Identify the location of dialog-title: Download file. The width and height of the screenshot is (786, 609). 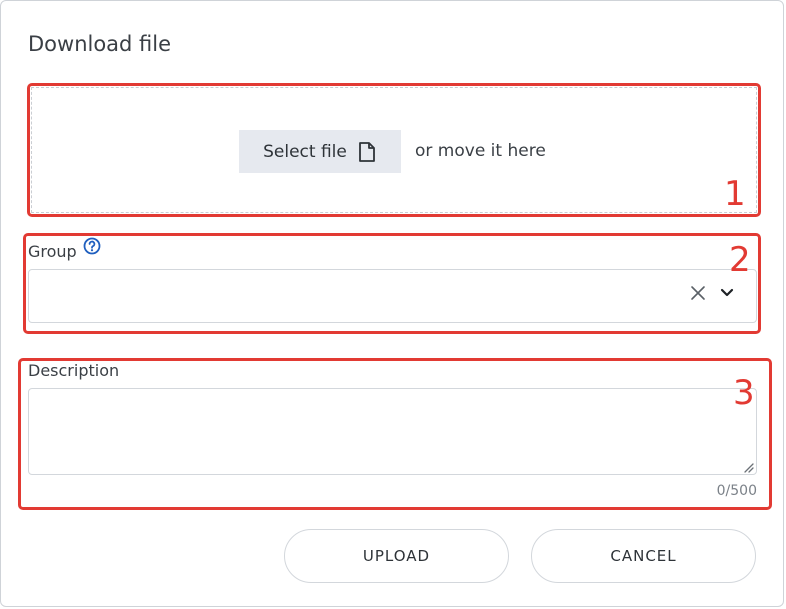
(100, 44).